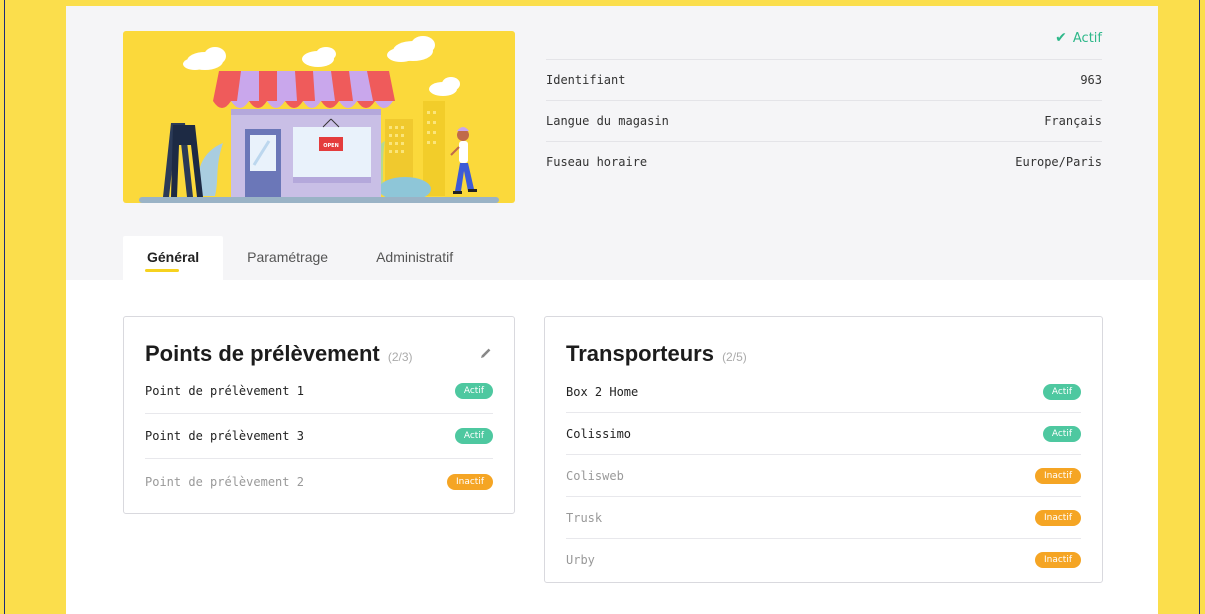  What do you see at coordinates (224, 391) in the screenshot?
I see `item-label: Point de prélèvement 1` at bounding box center [224, 391].